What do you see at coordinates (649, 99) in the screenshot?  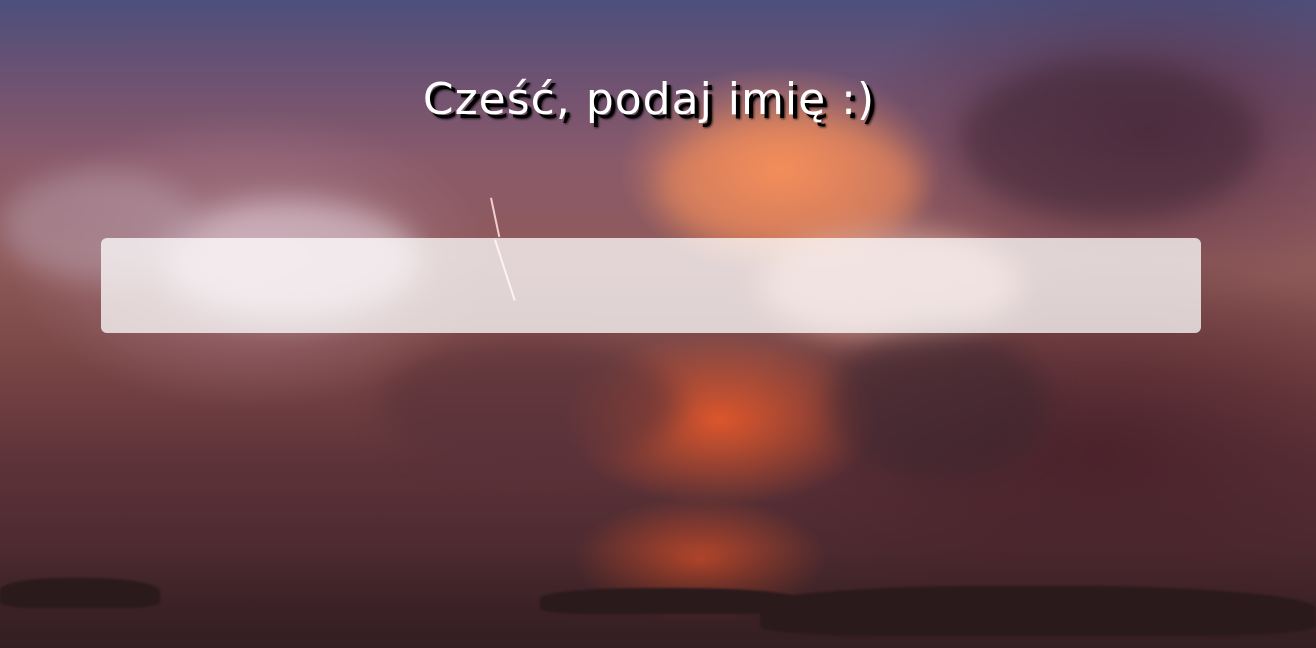 I see `page-title: Cześć, podaj imię :)` at bounding box center [649, 99].